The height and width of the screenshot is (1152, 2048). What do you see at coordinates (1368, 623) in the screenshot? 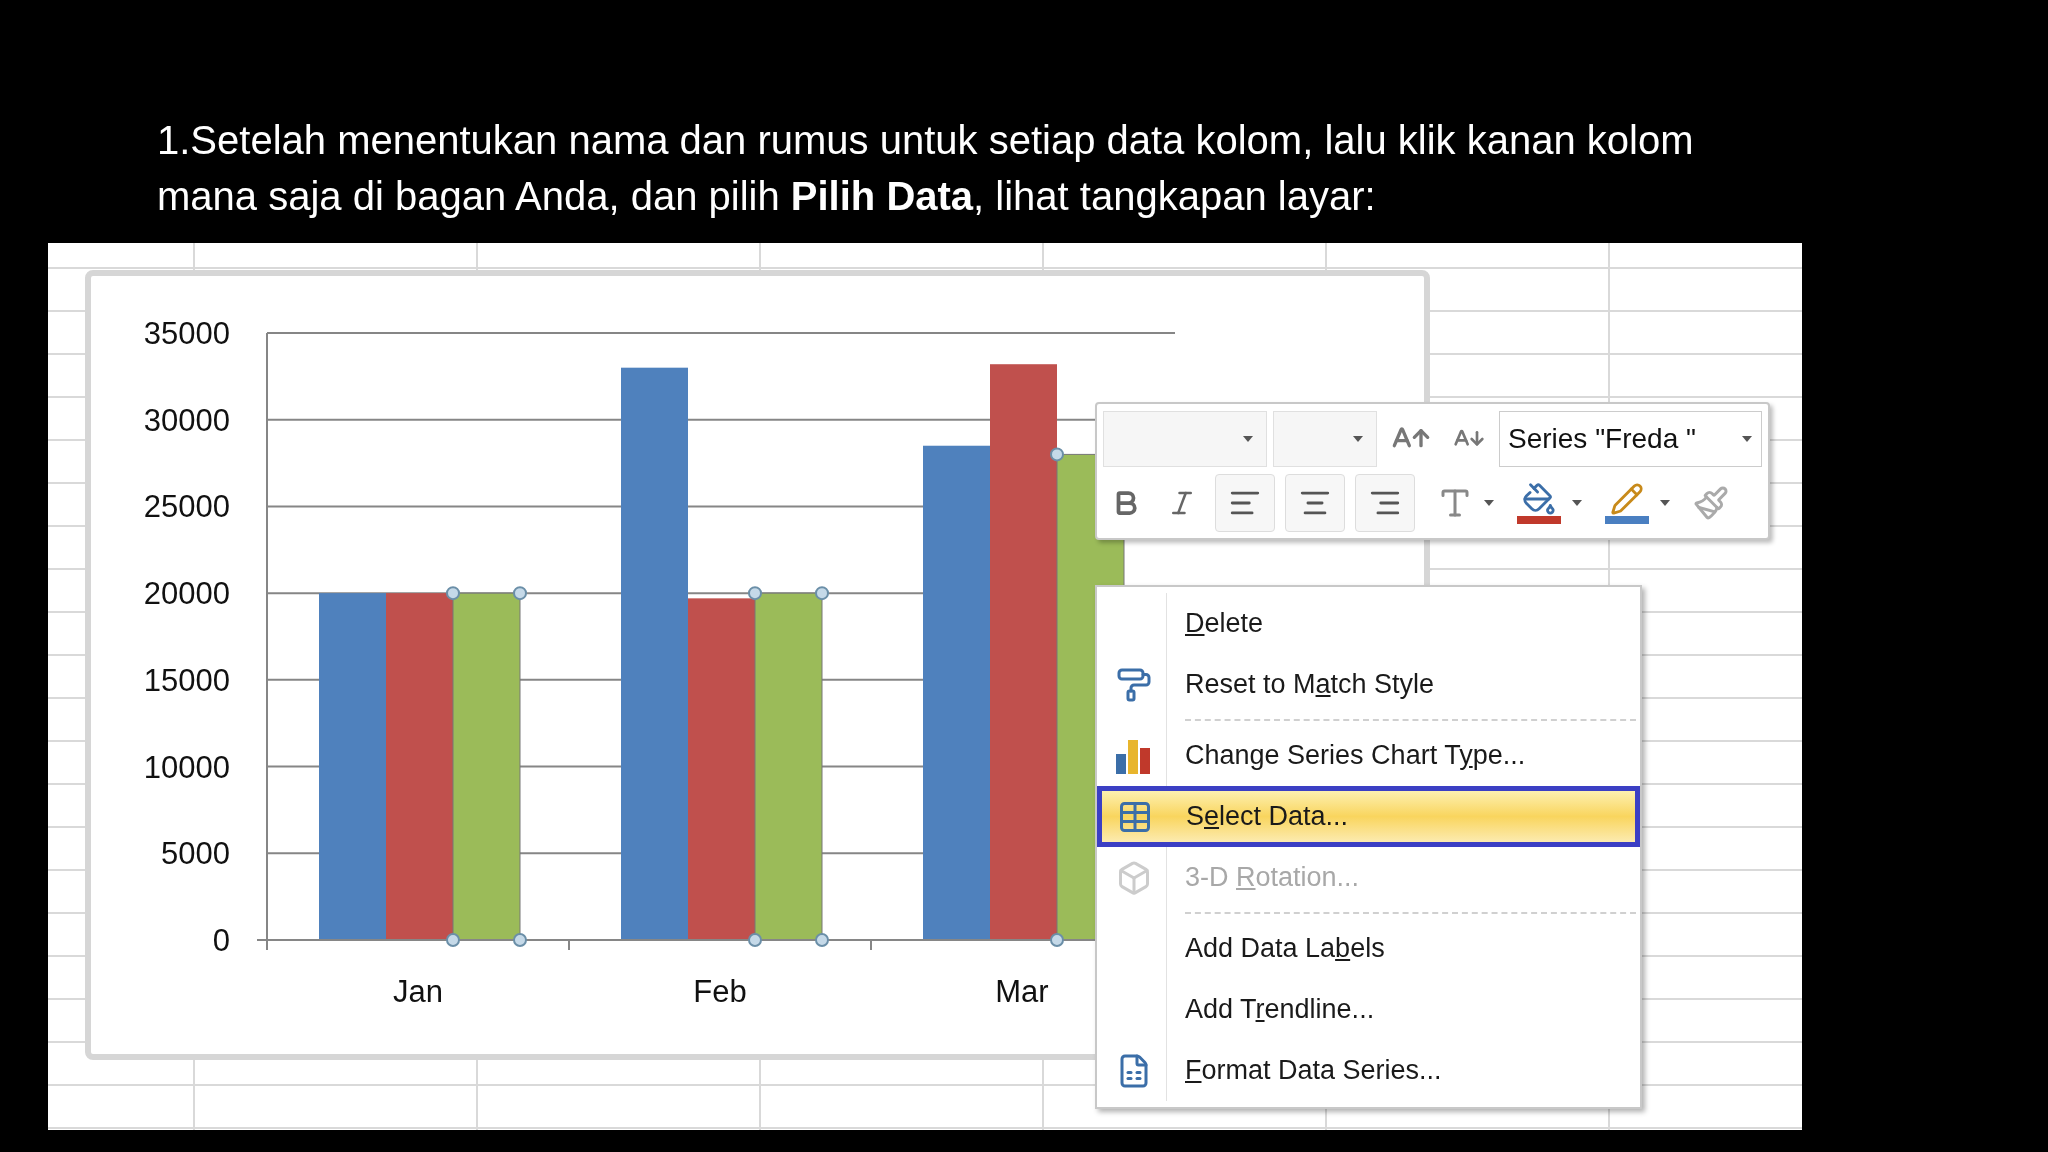
I see `menu-item: Delete` at bounding box center [1368, 623].